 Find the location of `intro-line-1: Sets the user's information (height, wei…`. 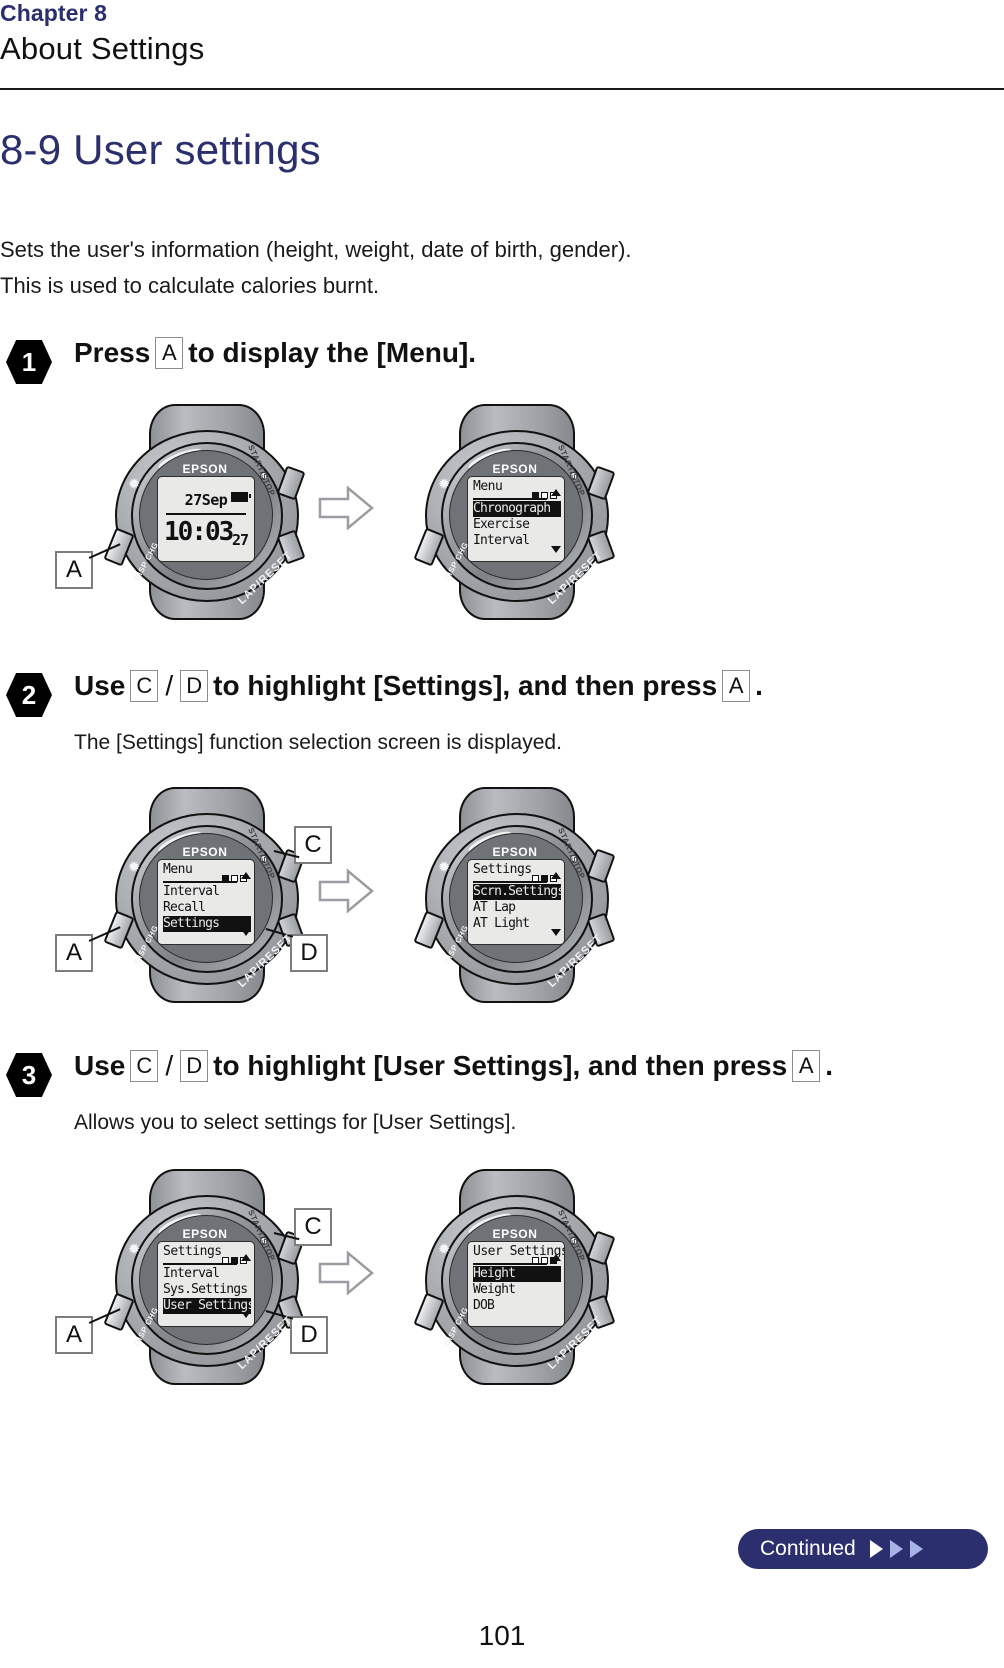

intro-line-1: Sets the user's information (height, wei… is located at coordinates (316, 249).